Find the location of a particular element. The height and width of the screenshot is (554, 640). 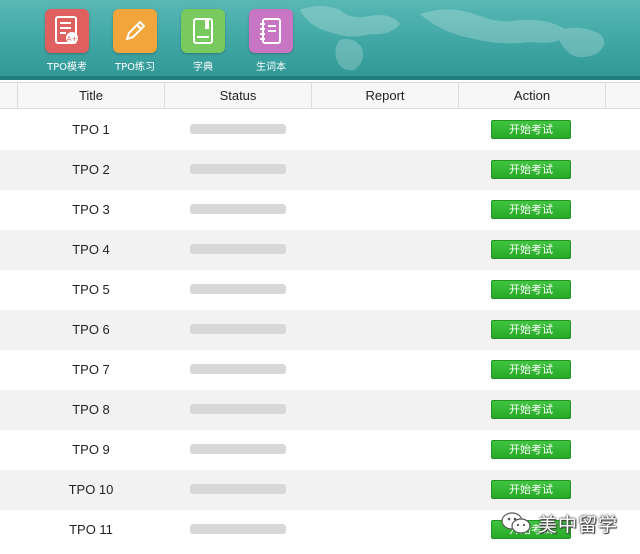

tpo-title: TPO 7 is located at coordinates (91, 369).